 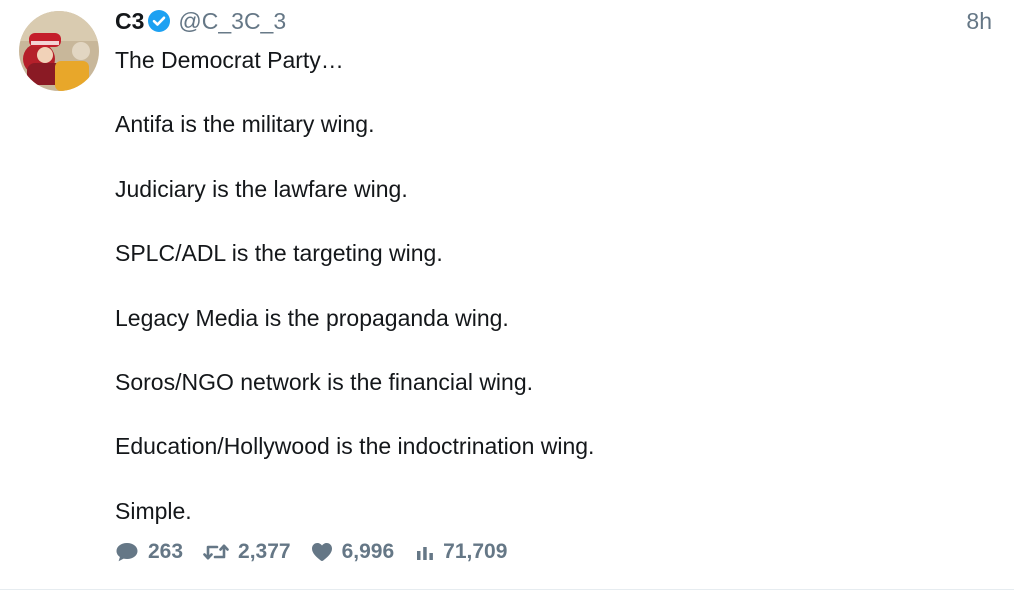 I want to click on verified-badge-icon, so click(x=159, y=21).